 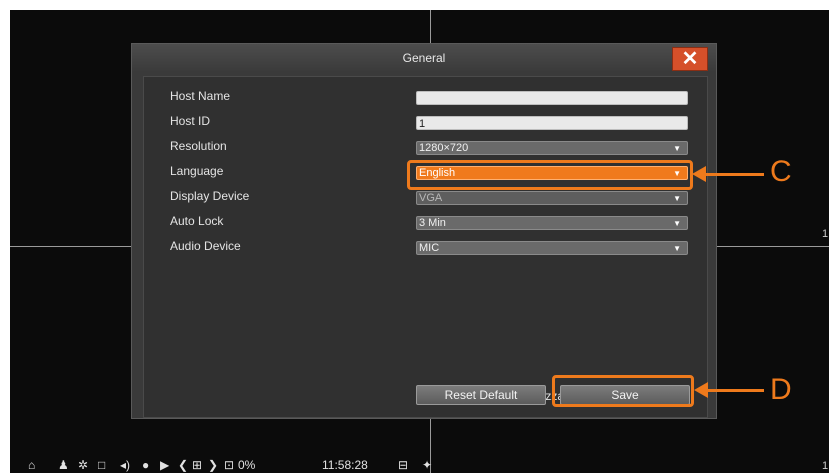 What do you see at coordinates (198, 146) in the screenshot?
I see `resolution-label: Resolution` at bounding box center [198, 146].